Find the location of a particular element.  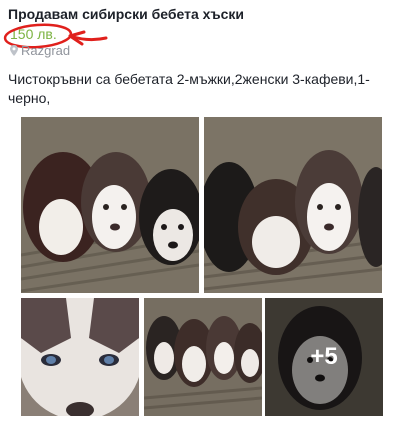

more-photos-overlay: +5 is located at coordinates (324, 357).